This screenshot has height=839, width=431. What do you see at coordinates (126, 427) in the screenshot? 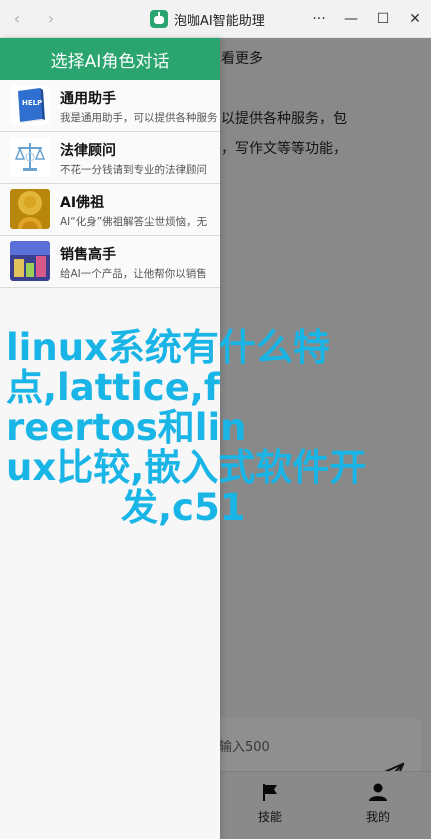
I see `watermark-line: reertos和lin` at bounding box center [126, 427].